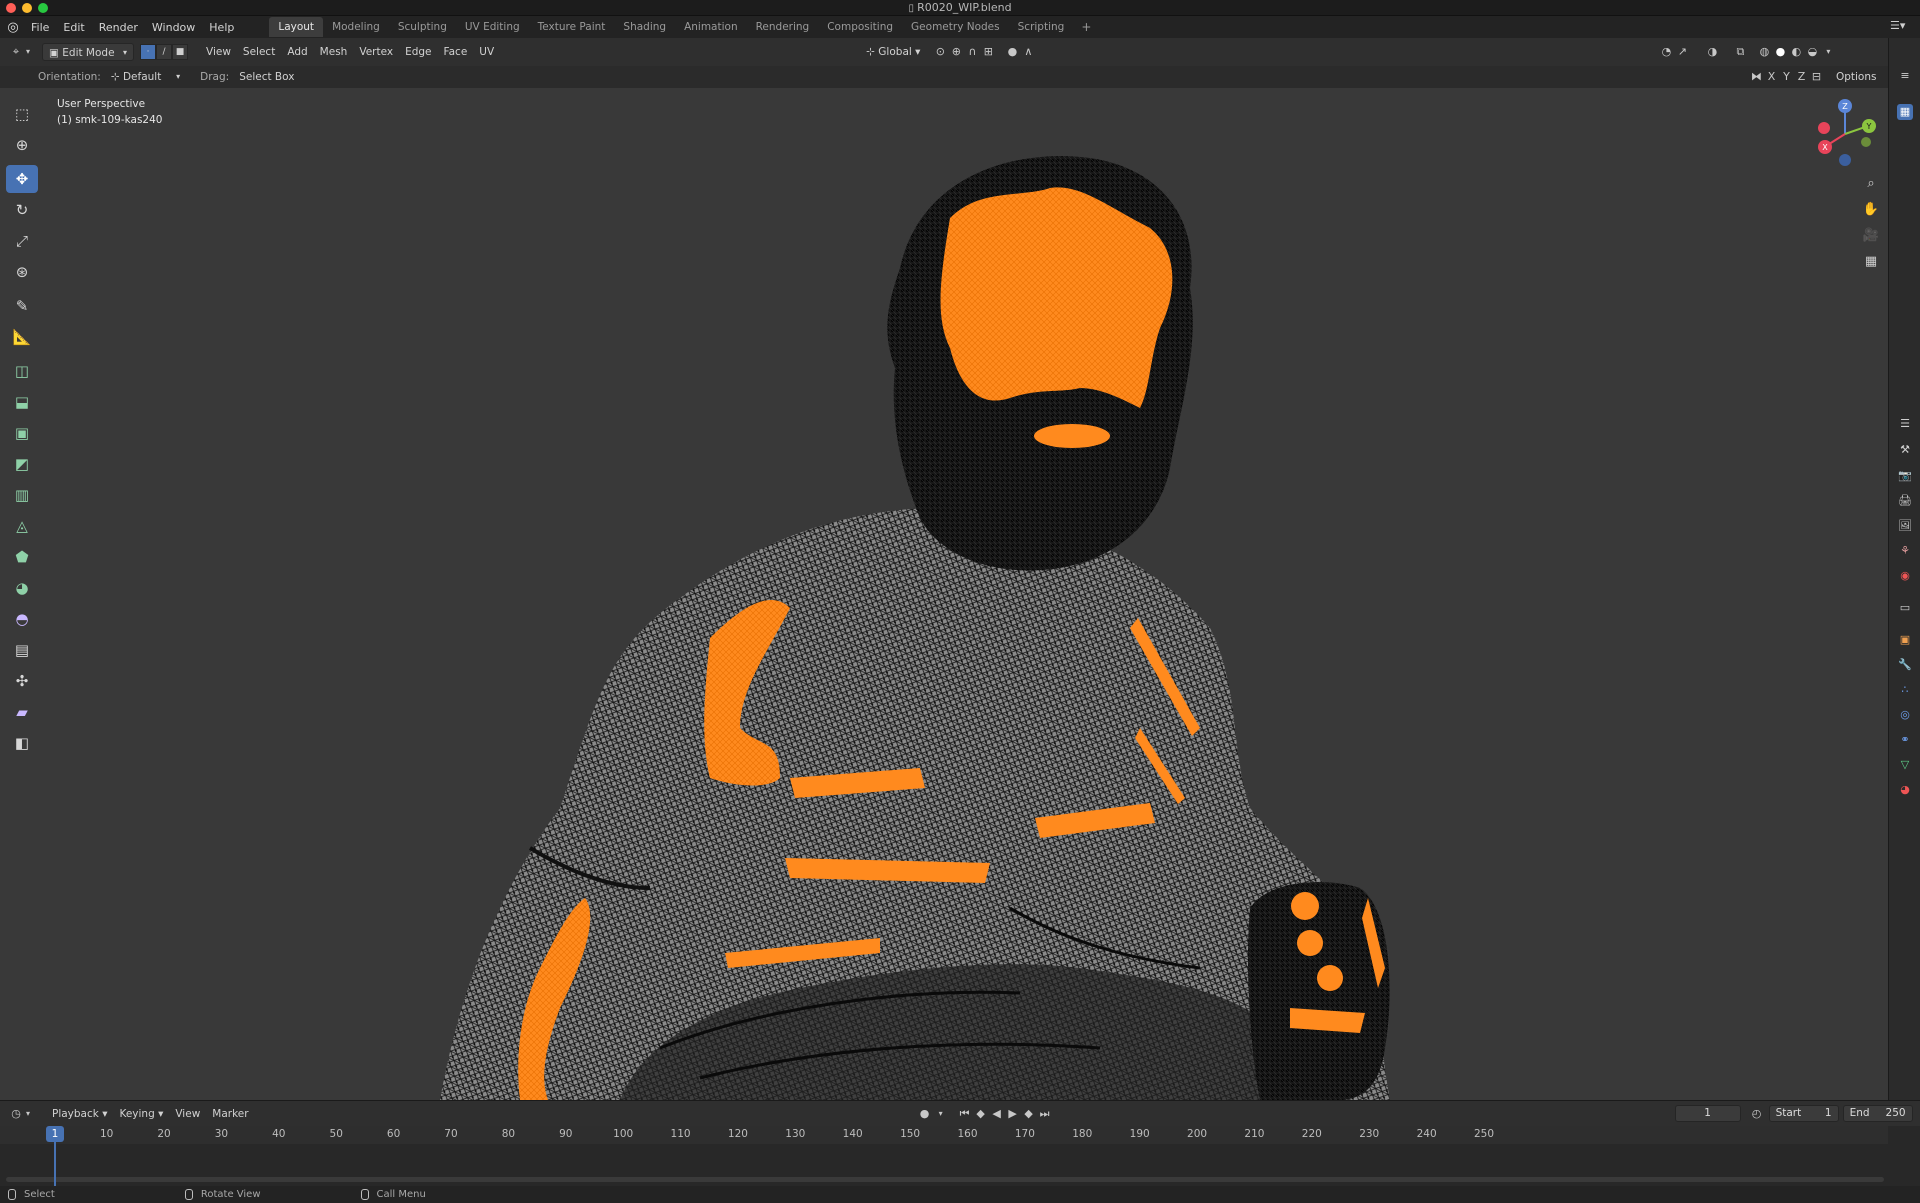 This screenshot has width=1920, height=1203. What do you see at coordinates (1905, 476) in the screenshot?
I see `render-properties-icon: 📷` at bounding box center [1905, 476].